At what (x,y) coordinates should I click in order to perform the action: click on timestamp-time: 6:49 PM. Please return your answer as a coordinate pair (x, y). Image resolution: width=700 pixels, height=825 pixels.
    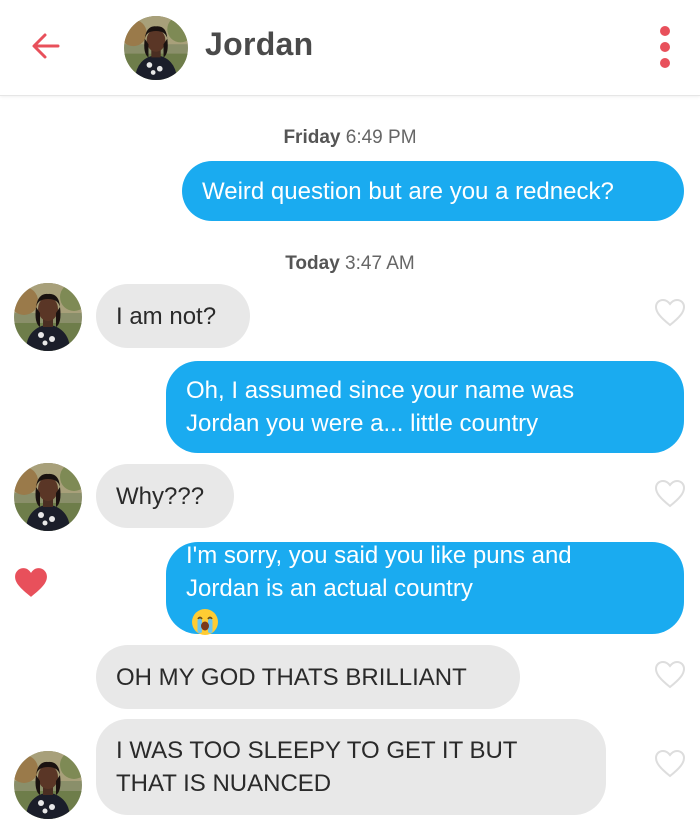
    Looking at the image, I should click on (381, 137).